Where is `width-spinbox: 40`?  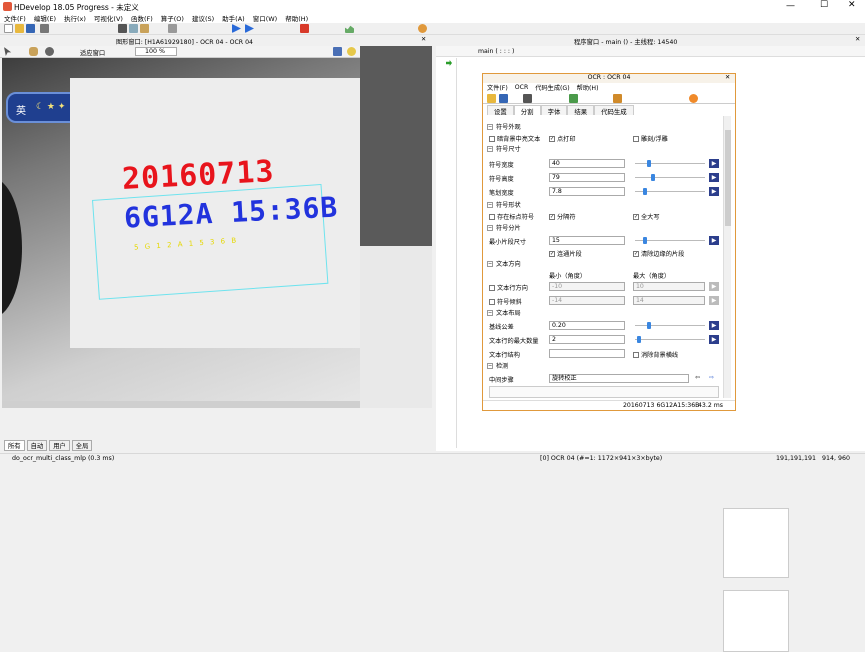
width-spinbox: 40 is located at coordinates (587, 163).